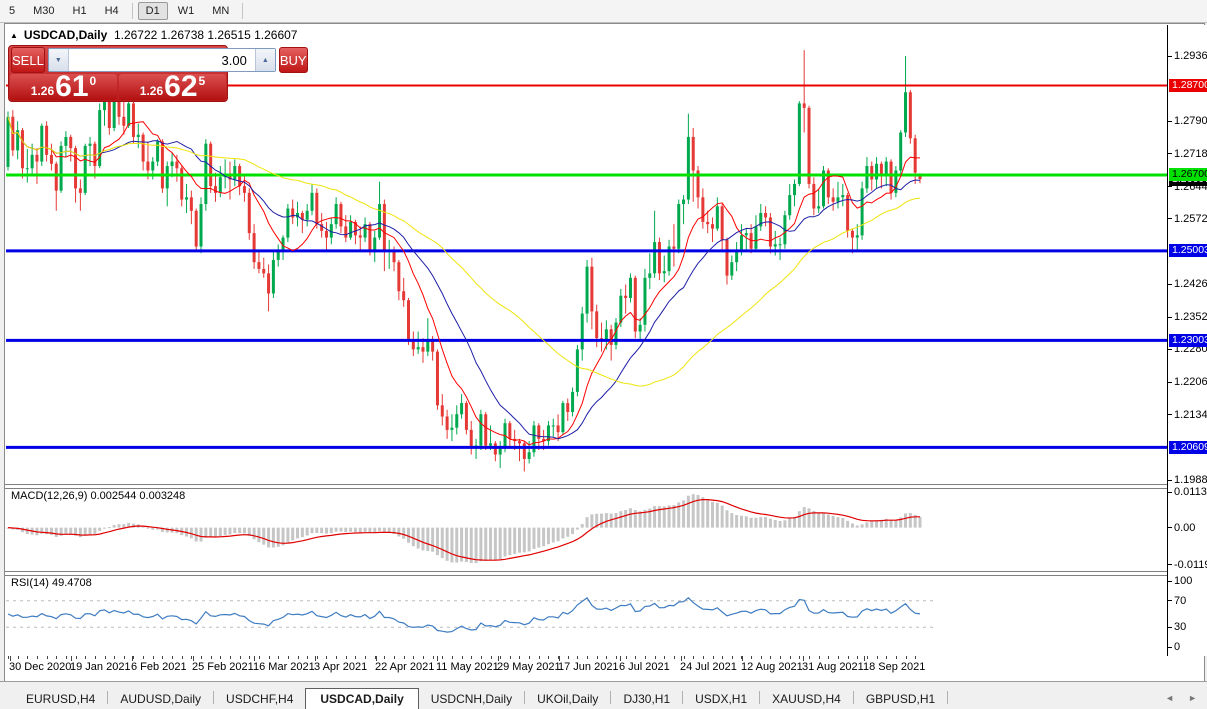 Image resolution: width=1207 pixels, height=709 pixels. What do you see at coordinates (1192, 698) in the screenshot?
I see `scroll-right-icon: ►` at bounding box center [1192, 698].